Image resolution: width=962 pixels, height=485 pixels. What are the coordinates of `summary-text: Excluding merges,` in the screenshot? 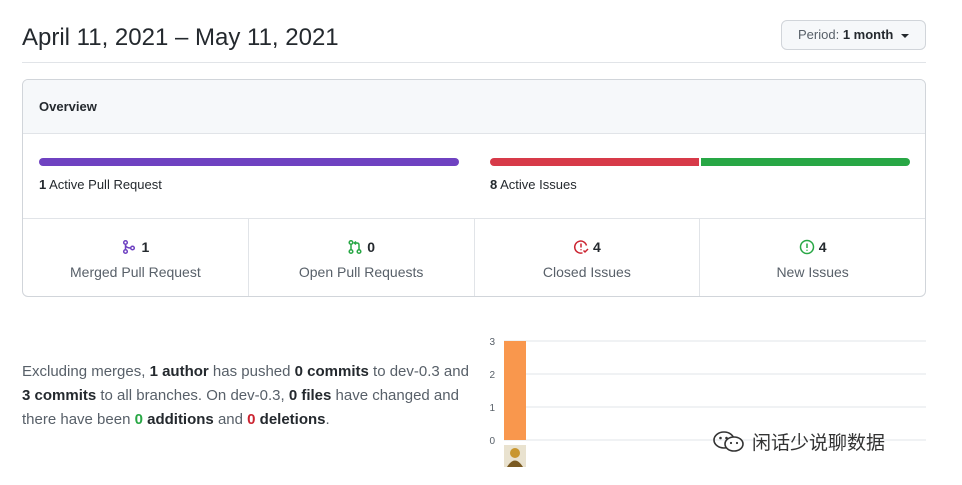 It's located at (86, 371).